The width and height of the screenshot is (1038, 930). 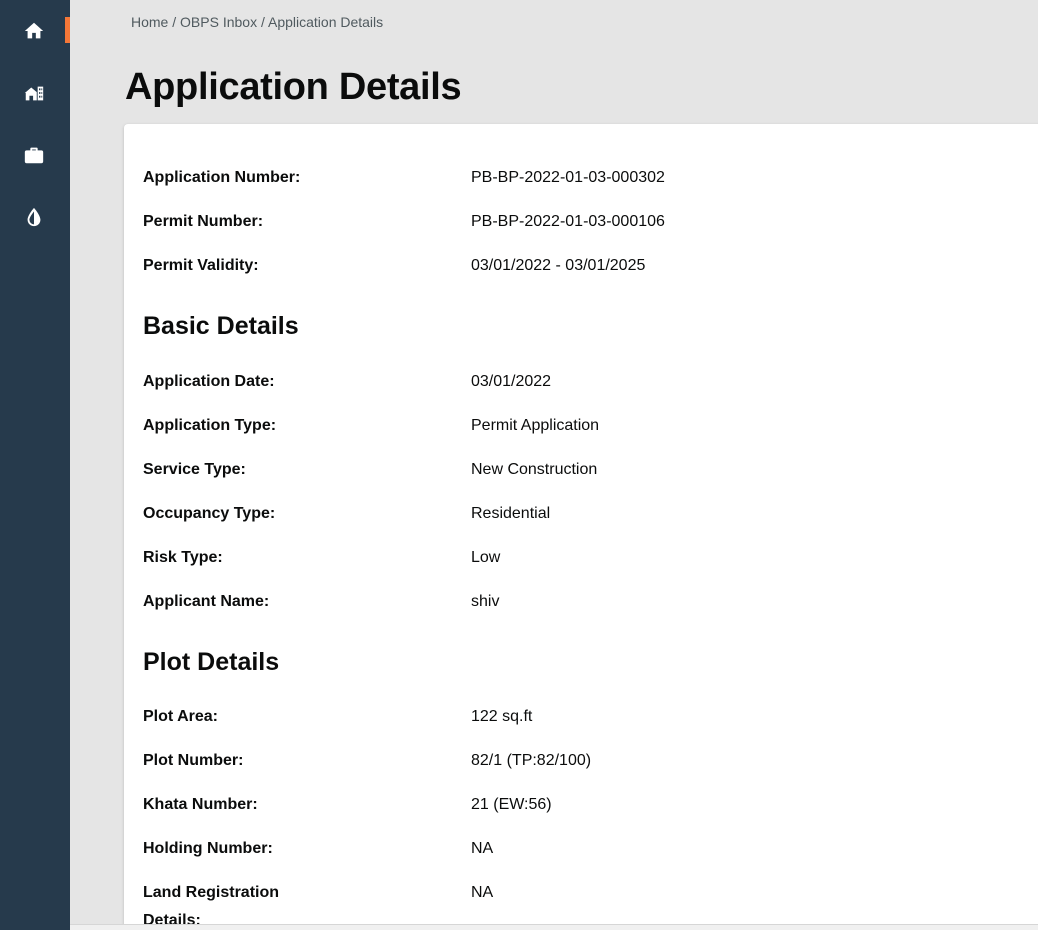 I want to click on detail-label: Risk Type:, so click(x=183, y=557).